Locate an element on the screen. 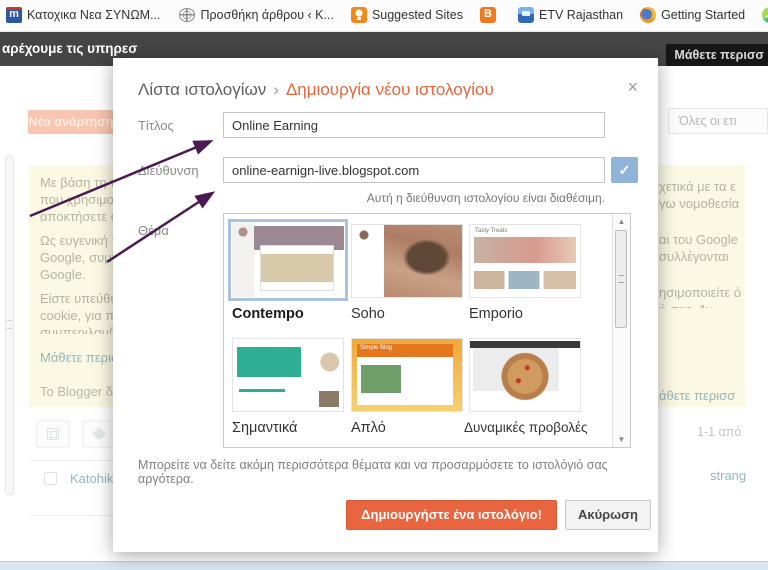  title-field-label: Τίτλος is located at coordinates (156, 125).